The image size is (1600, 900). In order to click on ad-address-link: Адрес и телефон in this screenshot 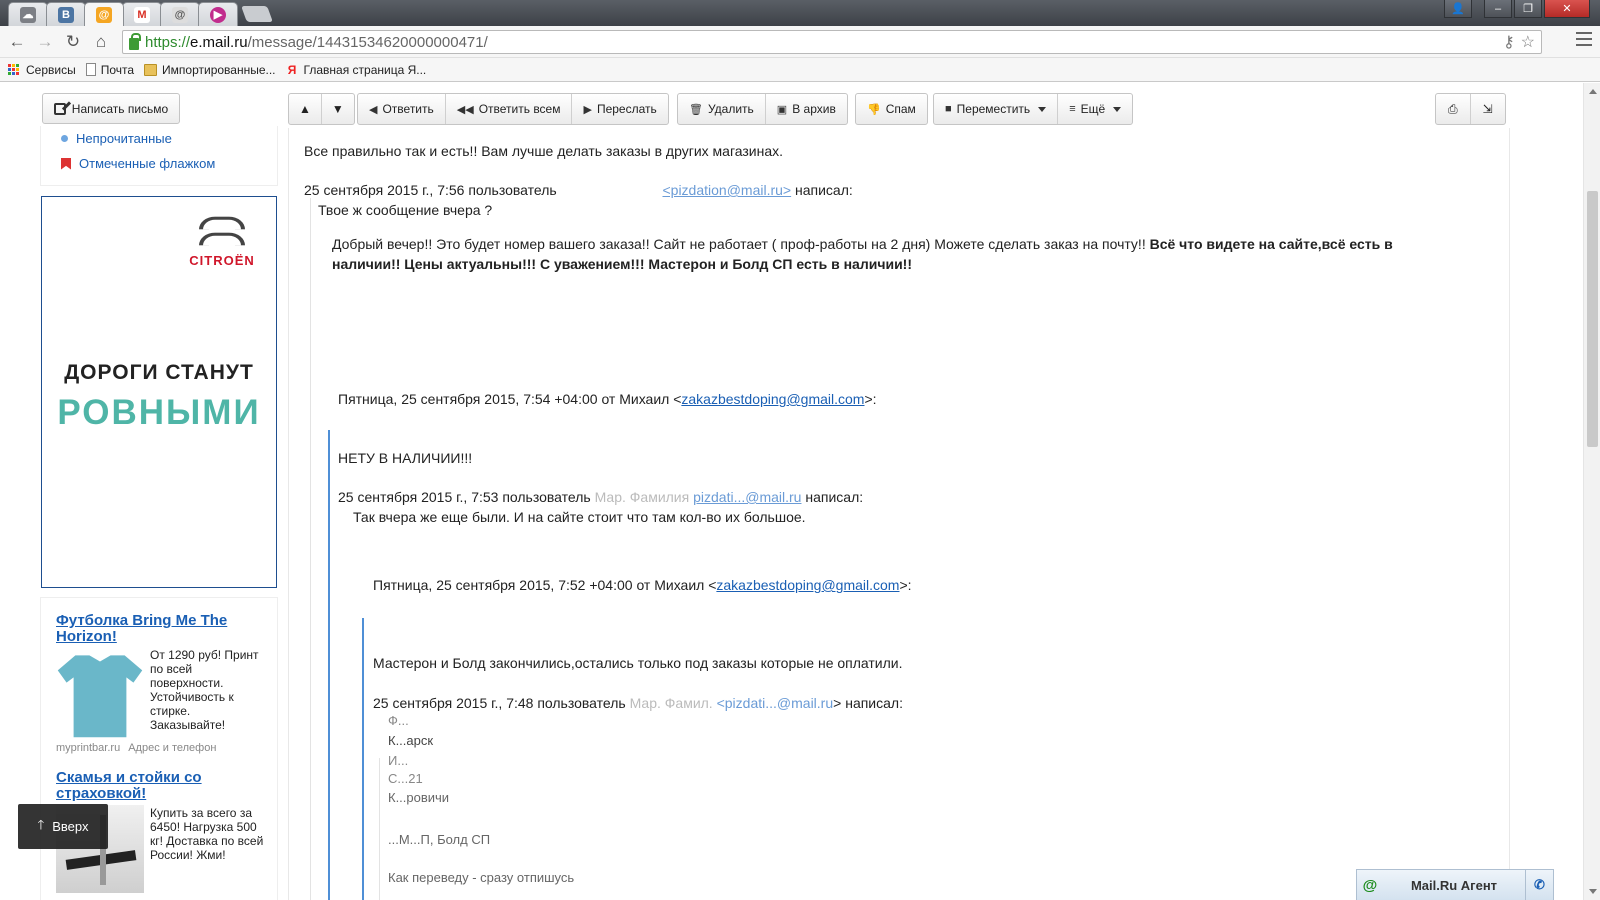, I will do `click(172, 748)`.